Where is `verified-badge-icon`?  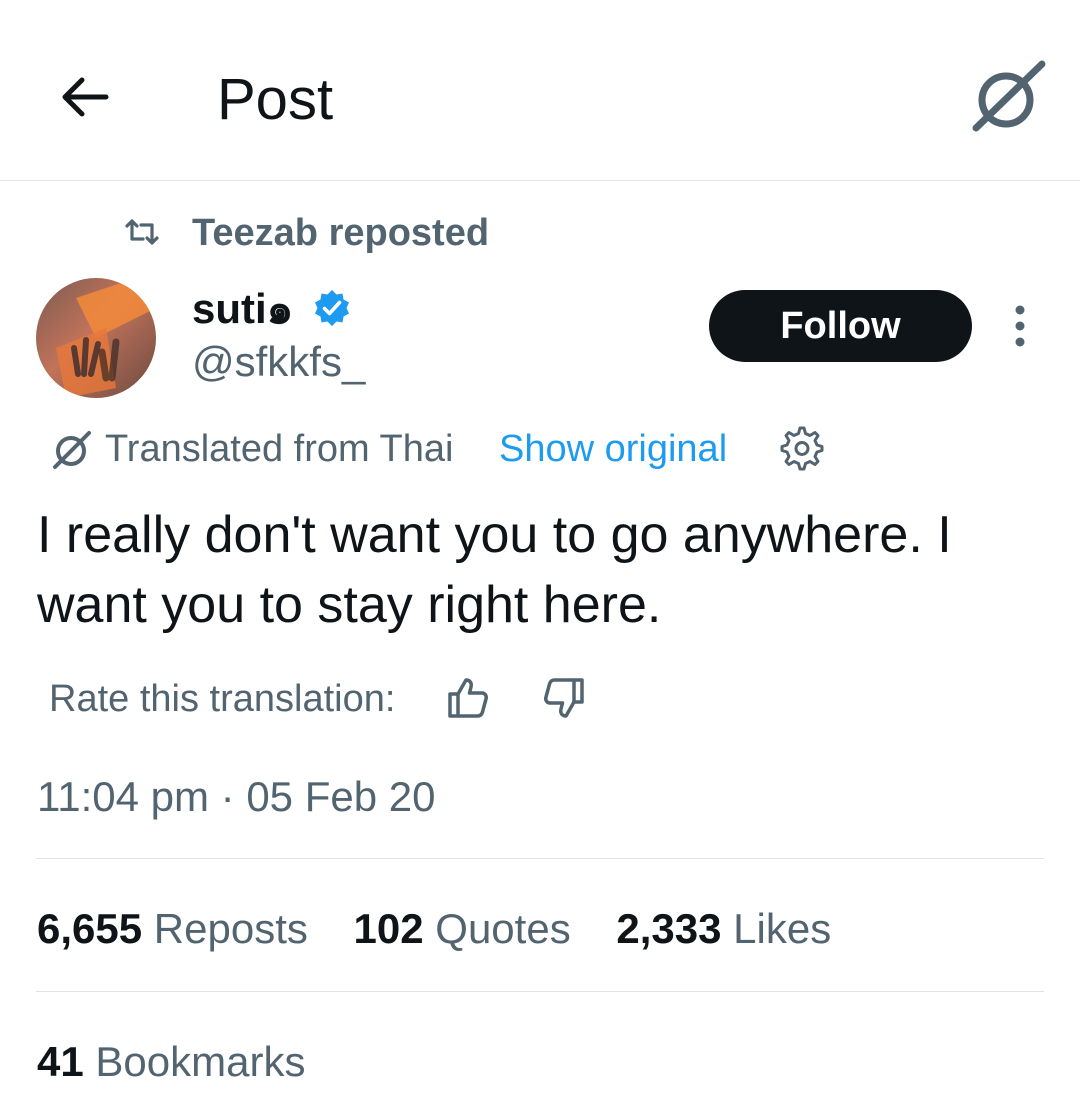
verified-badge-icon is located at coordinates (332, 308).